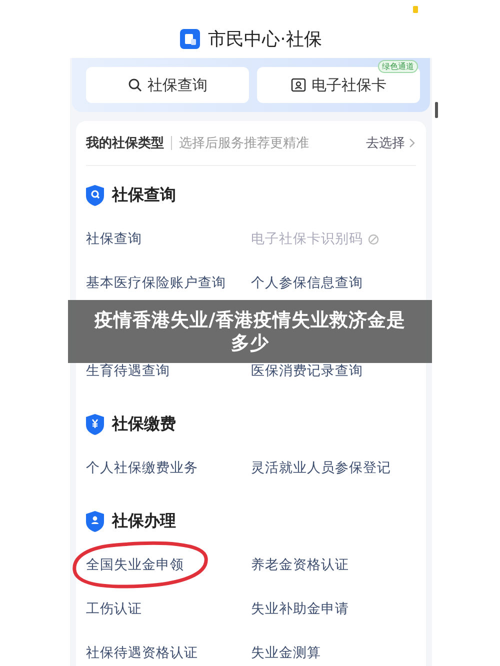 The height and width of the screenshot is (666, 500). What do you see at coordinates (95, 521) in the screenshot?
I see `person-shield-icon` at bounding box center [95, 521].